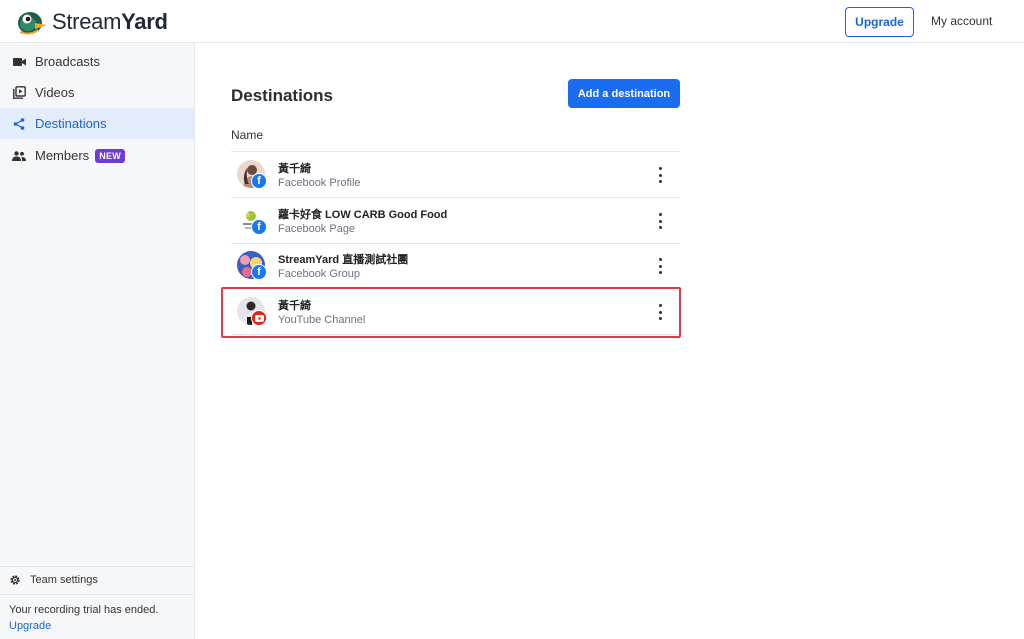  What do you see at coordinates (455, 221) in the screenshot?
I see `destination-row: f 蘿卡好食 LOW CARB Good Food Facebook Page` at bounding box center [455, 221].